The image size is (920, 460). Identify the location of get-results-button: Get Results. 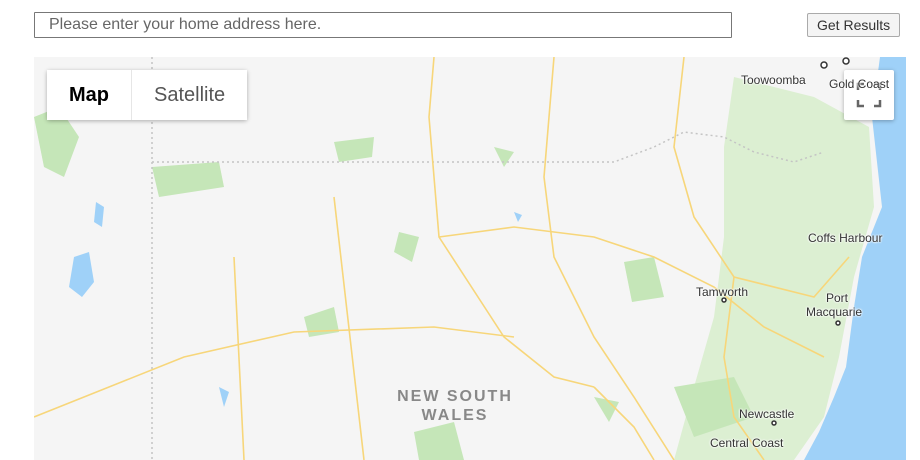
(854, 25).